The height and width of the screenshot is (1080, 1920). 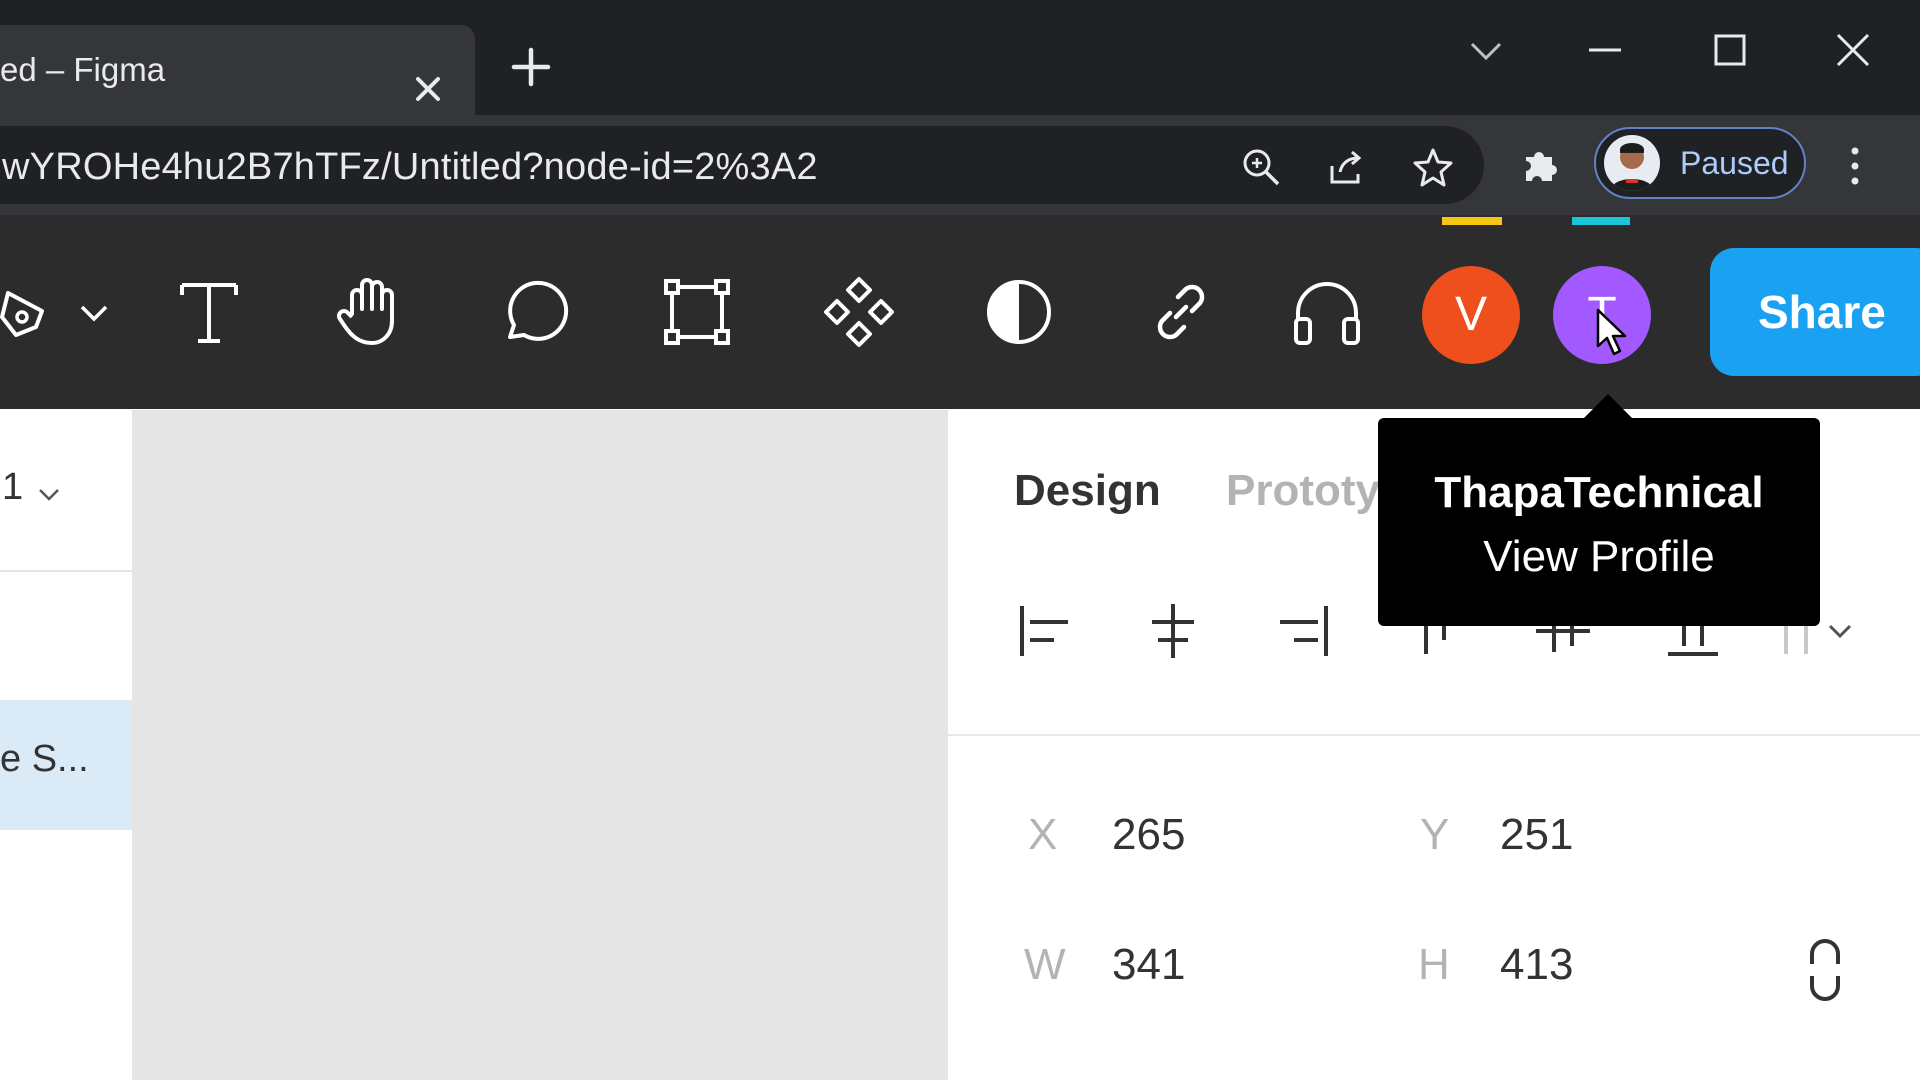 What do you see at coordinates (1599, 492) in the screenshot?
I see `tooltip-user-name: ThapaTechnical` at bounding box center [1599, 492].